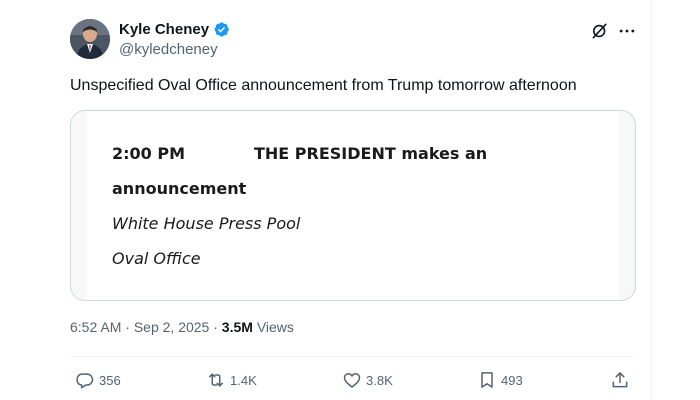 The image size is (700, 400). I want to click on avatar, so click(90, 39).